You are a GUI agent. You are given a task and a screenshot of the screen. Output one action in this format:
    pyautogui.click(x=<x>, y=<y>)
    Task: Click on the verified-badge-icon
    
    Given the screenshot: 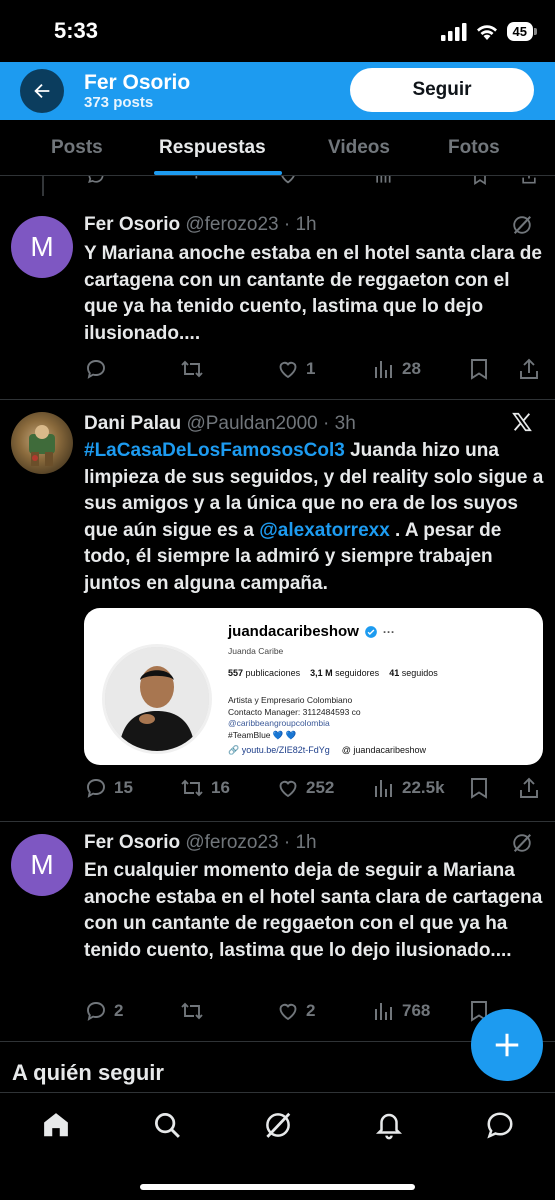 What is the action you would take?
    pyautogui.click(x=371, y=631)
    